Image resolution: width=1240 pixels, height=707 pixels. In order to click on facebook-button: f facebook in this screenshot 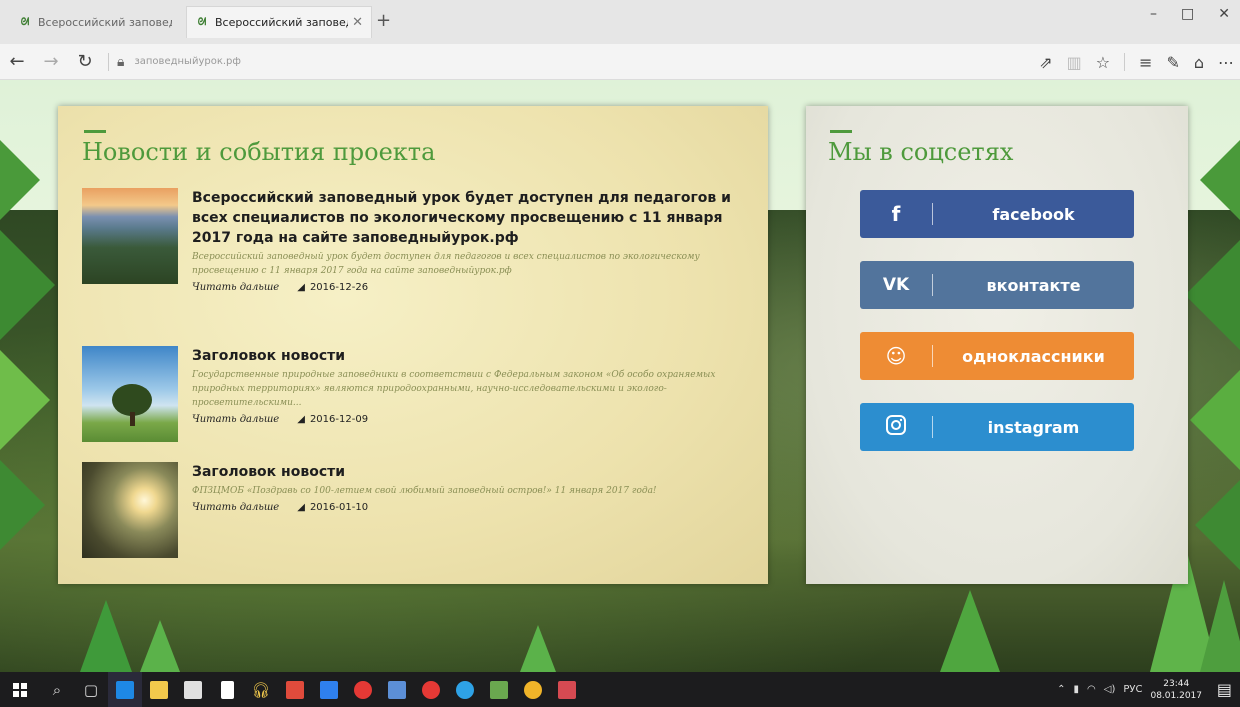, I will do `click(997, 214)`.